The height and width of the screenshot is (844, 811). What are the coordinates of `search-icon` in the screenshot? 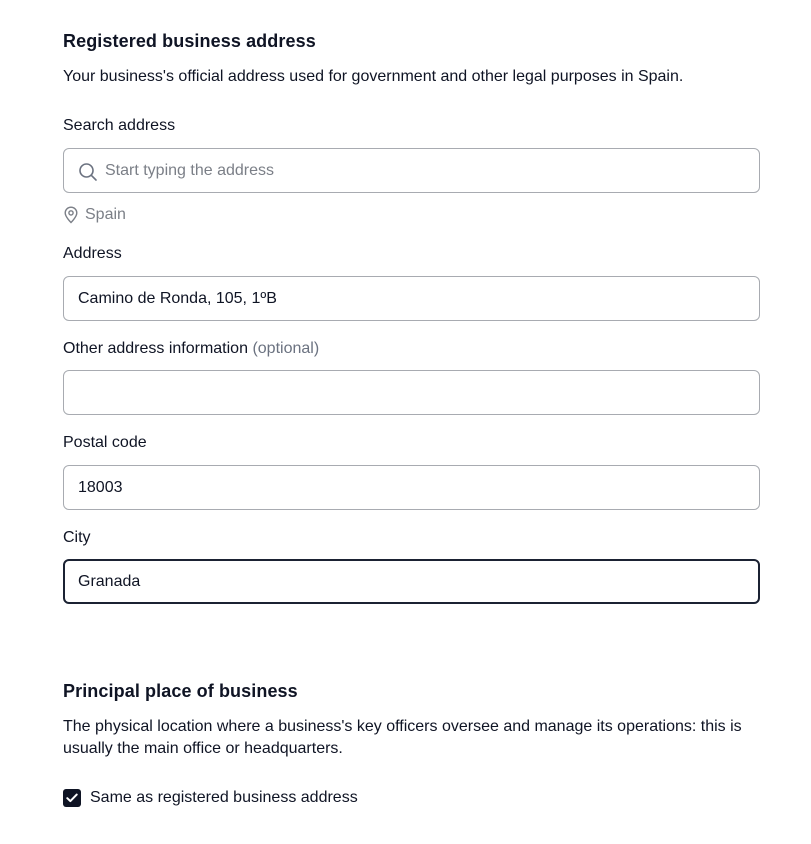 It's located at (88, 172).